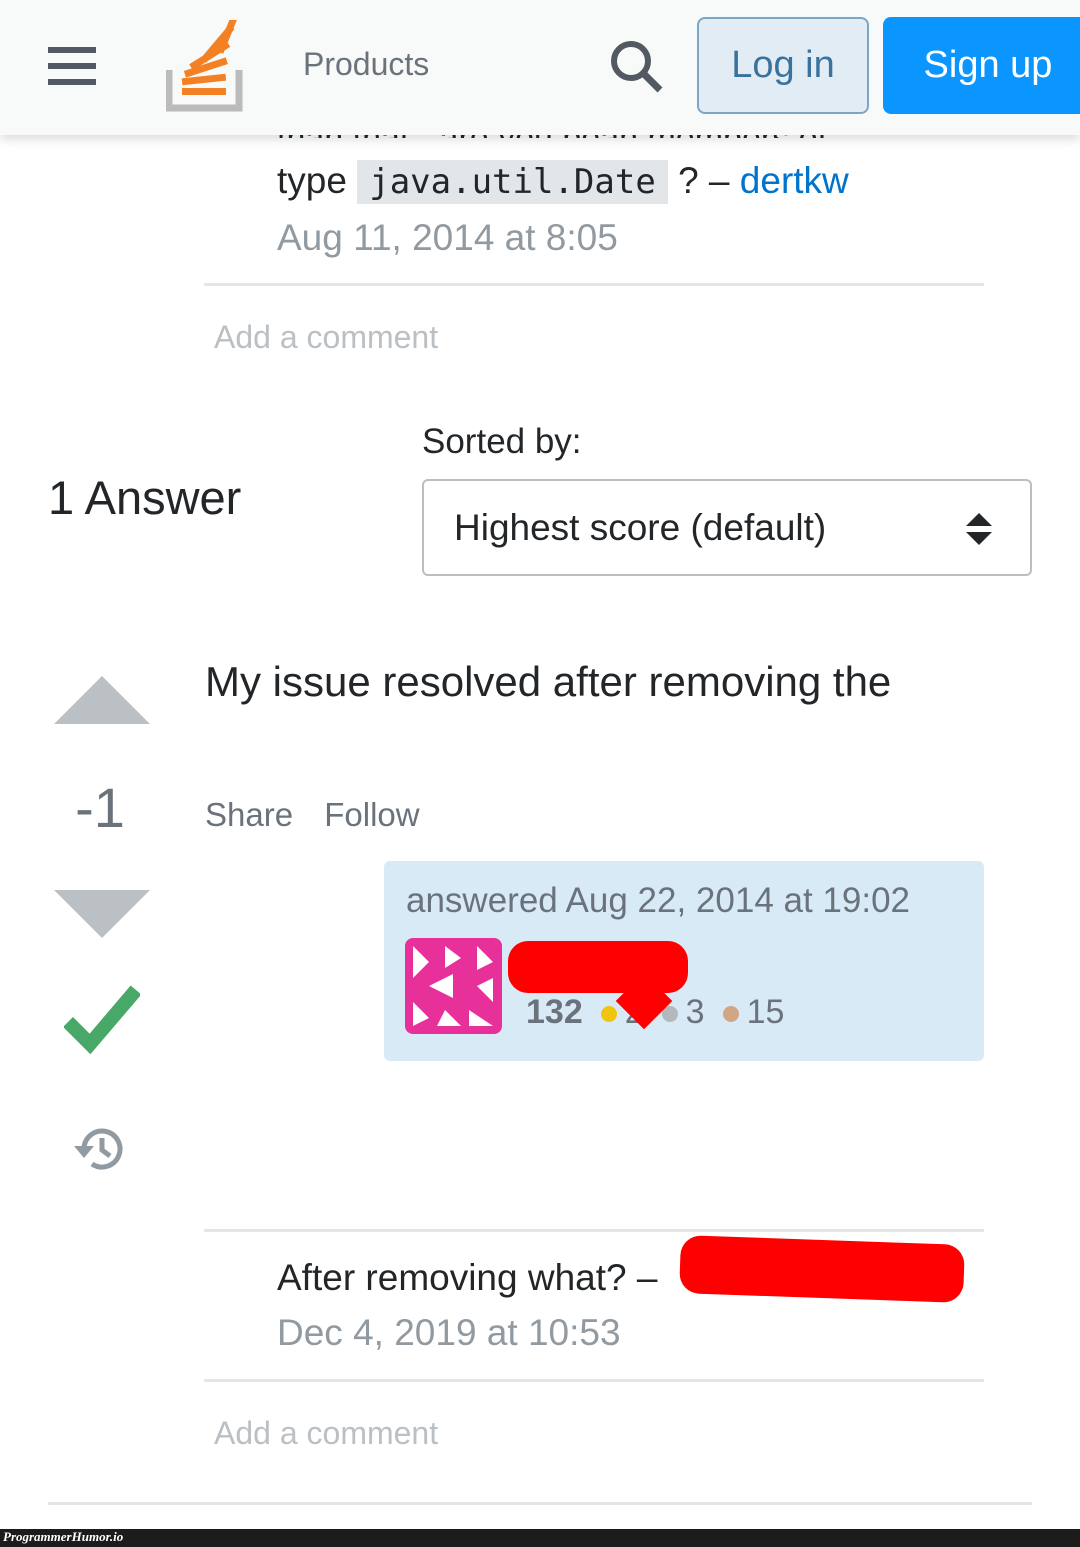 Image resolution: width=1080 pixels, height=1547 pixels. What do you see at coordinates (554, 1012) in the screenshot?
I see `reputation-score: 132` at bounding box center [554, 1012].